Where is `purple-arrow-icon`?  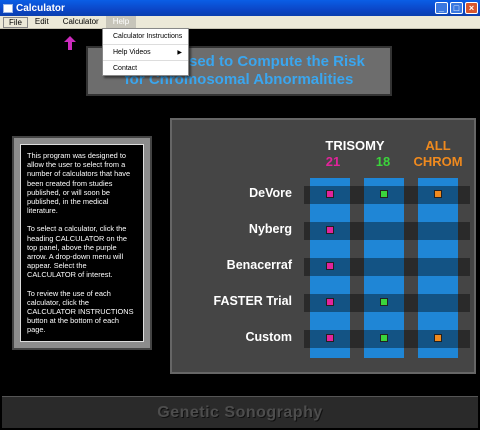
purple-arrow-icon is located at coordinates (70, 43).